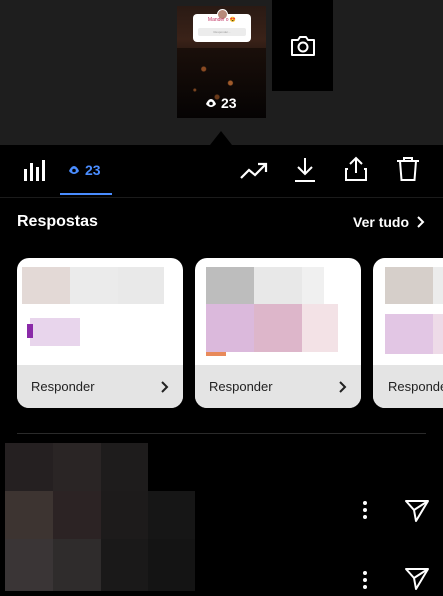  Describe the element at coordinates (408, 169) in the screenshot. I see `delete-icon` at that location.